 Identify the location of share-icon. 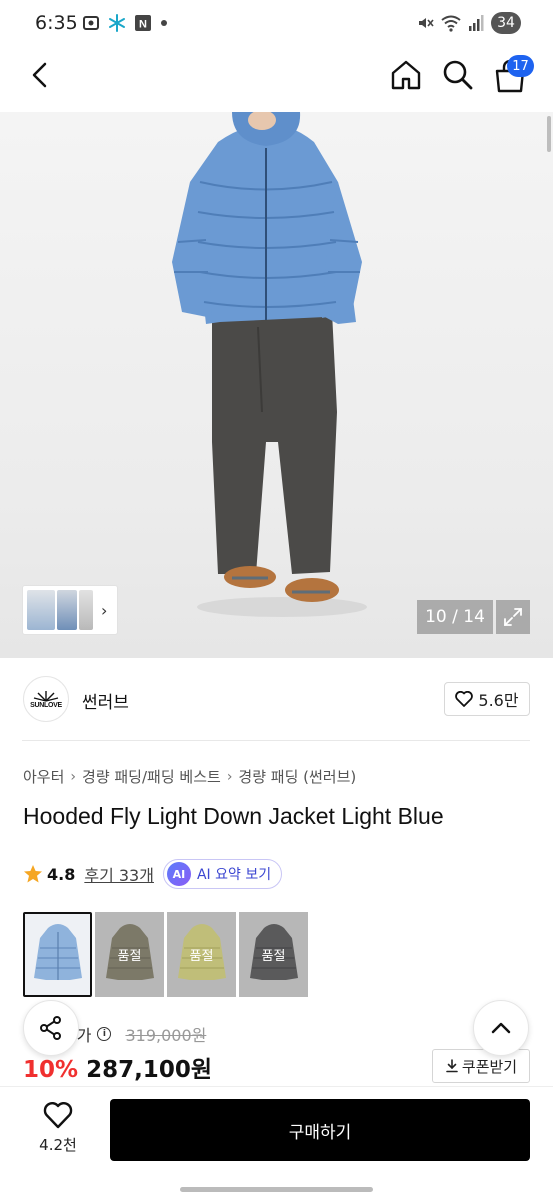
(50, 1028).